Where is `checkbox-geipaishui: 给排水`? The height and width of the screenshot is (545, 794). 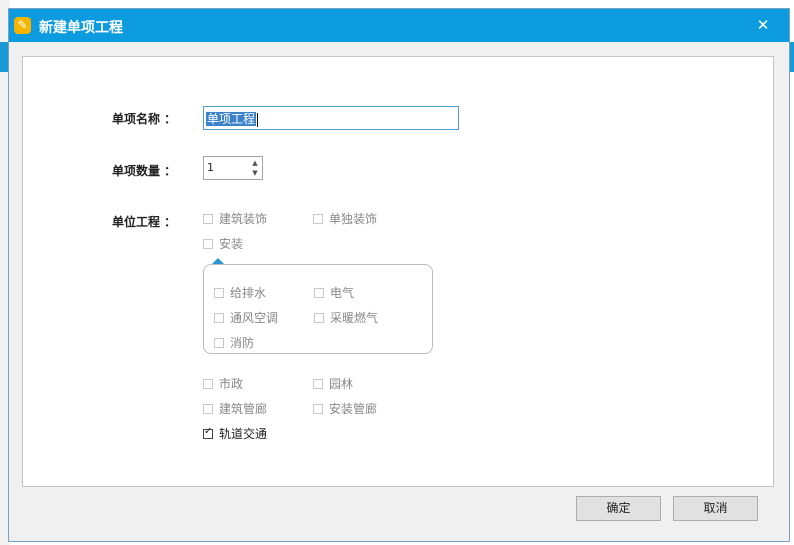
checkbox-geipaishui: 给排水 is located at coordinates (240, 292).